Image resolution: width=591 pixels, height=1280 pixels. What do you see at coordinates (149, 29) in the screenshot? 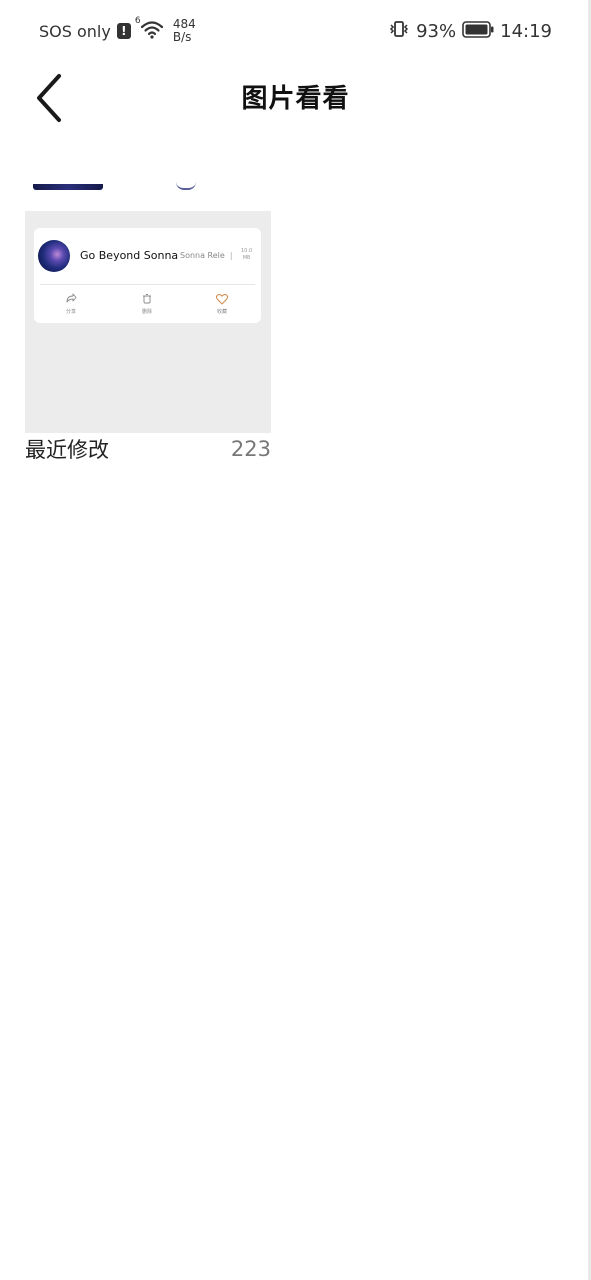
I see `wifi-icon: 6` at bounding box center [149, 29].